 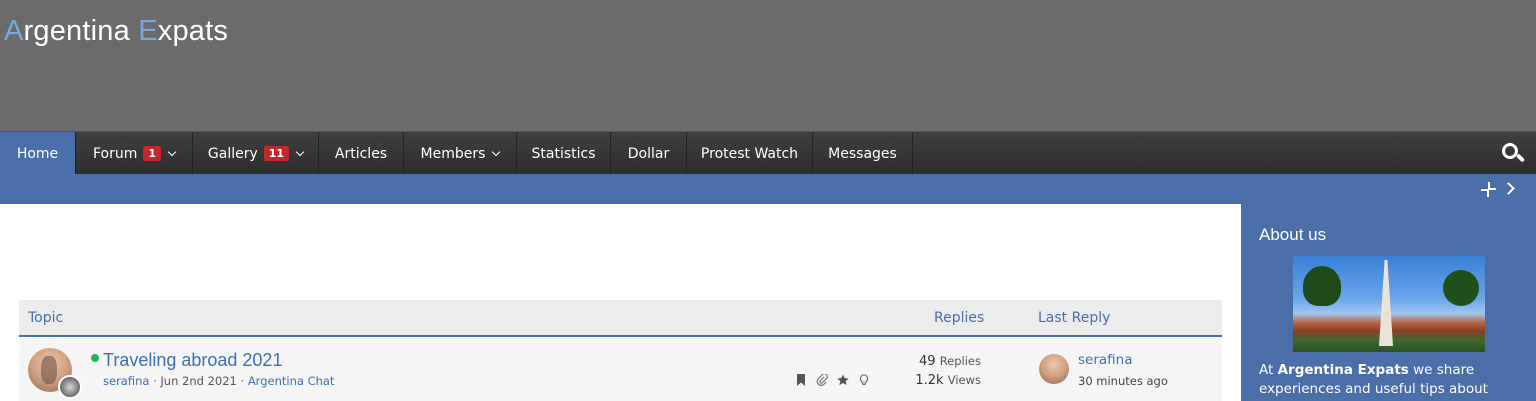 I want to click on last-reply-time: 30 minutes ago, so click(x=1123, y=381).